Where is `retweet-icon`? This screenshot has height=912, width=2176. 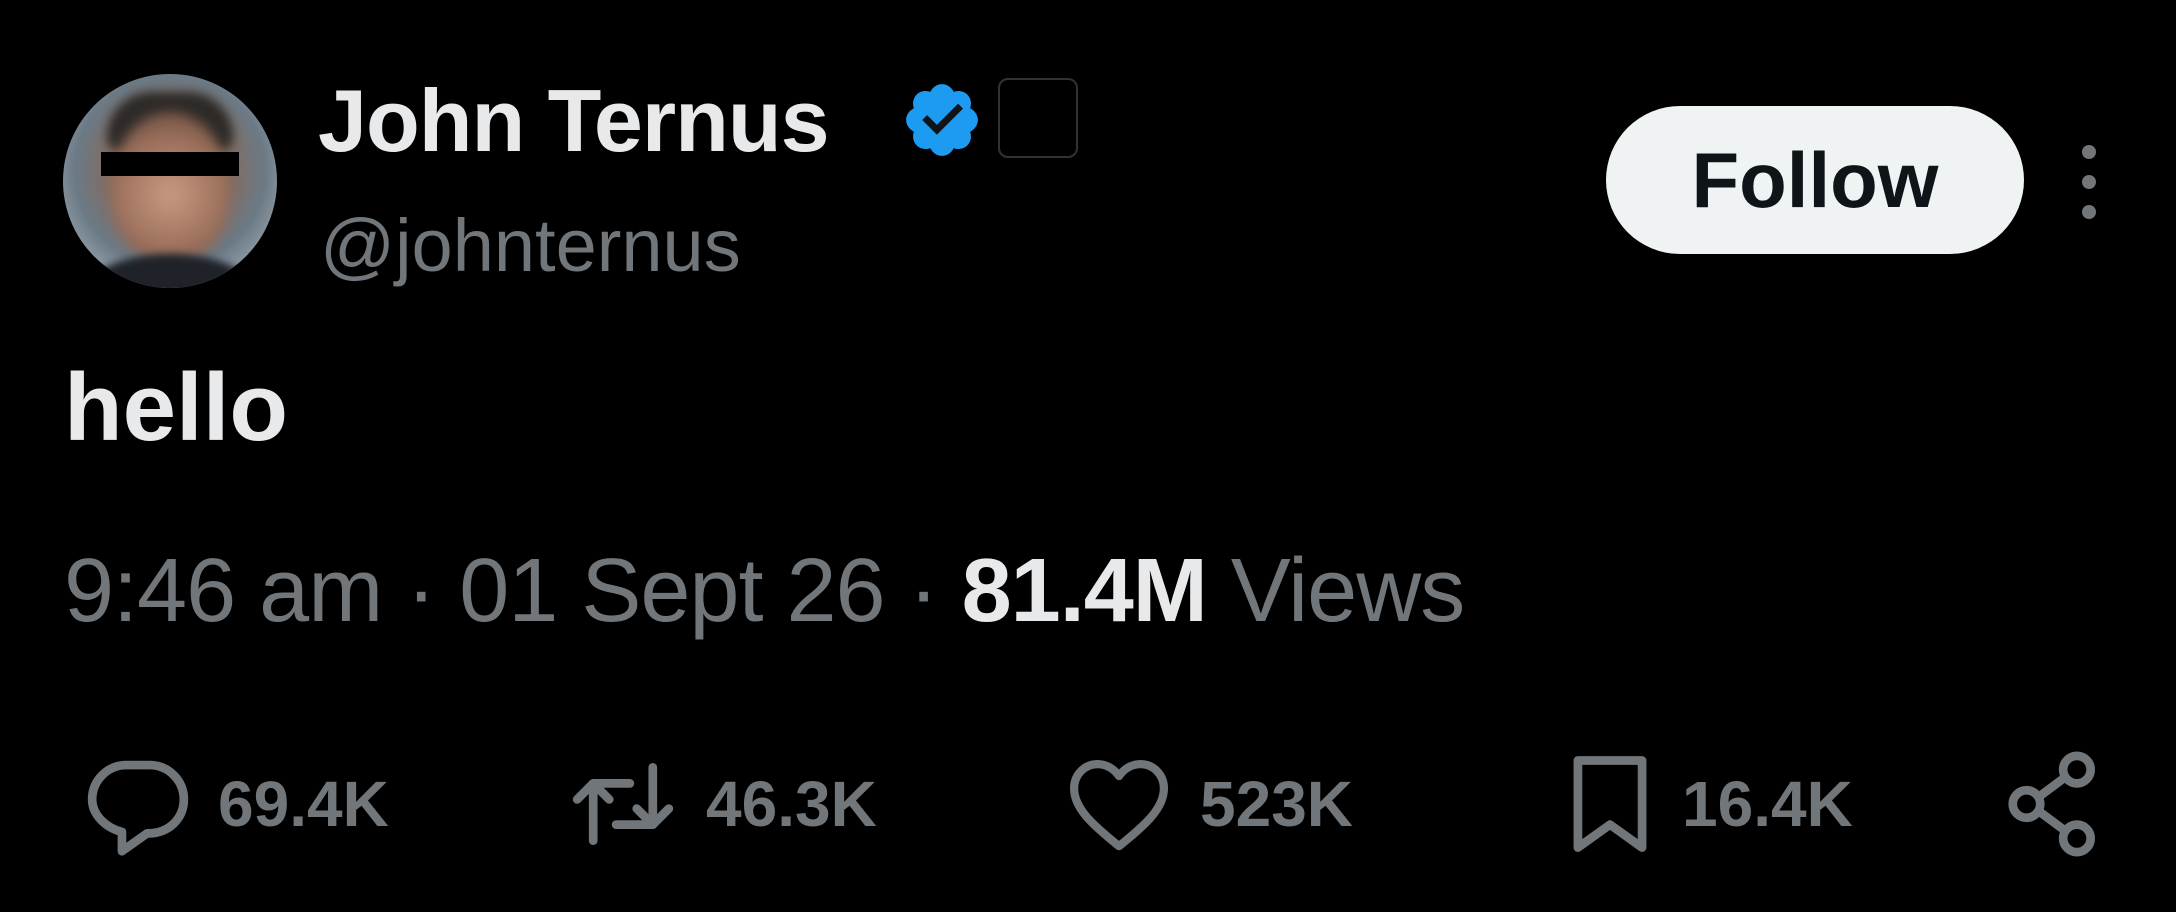 retweet-icon is located at coordinates (623, 804).